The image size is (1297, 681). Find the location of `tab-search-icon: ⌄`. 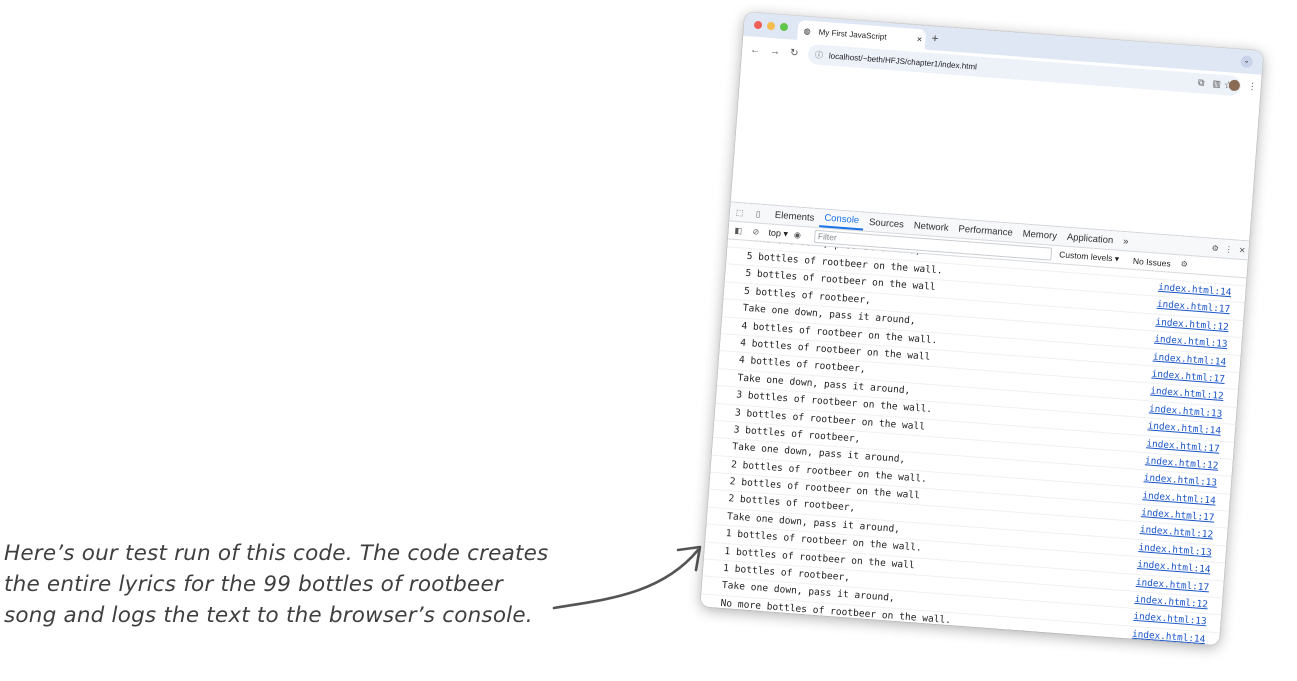

tab-search-icon: ⌄ is located at coordinates (1247, 62).